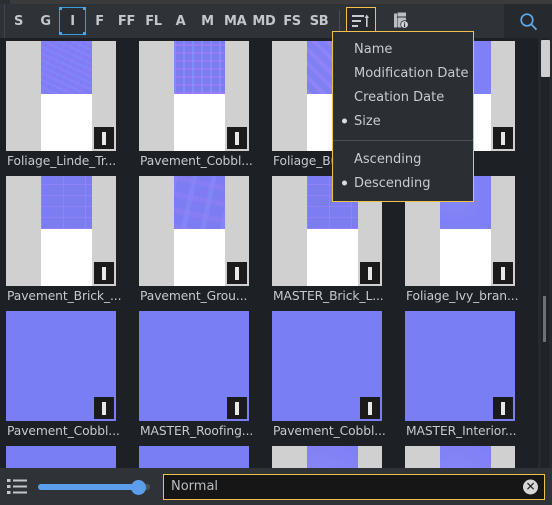  I want to click on menu-item-descending: Descending, so click(403, 183).